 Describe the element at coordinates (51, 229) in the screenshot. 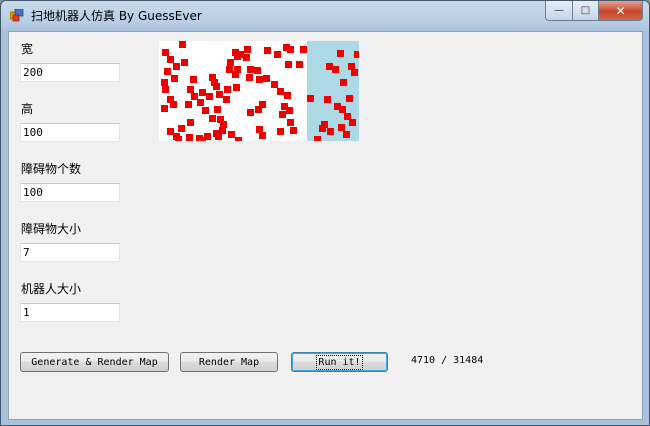

I see `obstacle-size-label: 障碍物大小` at that location.